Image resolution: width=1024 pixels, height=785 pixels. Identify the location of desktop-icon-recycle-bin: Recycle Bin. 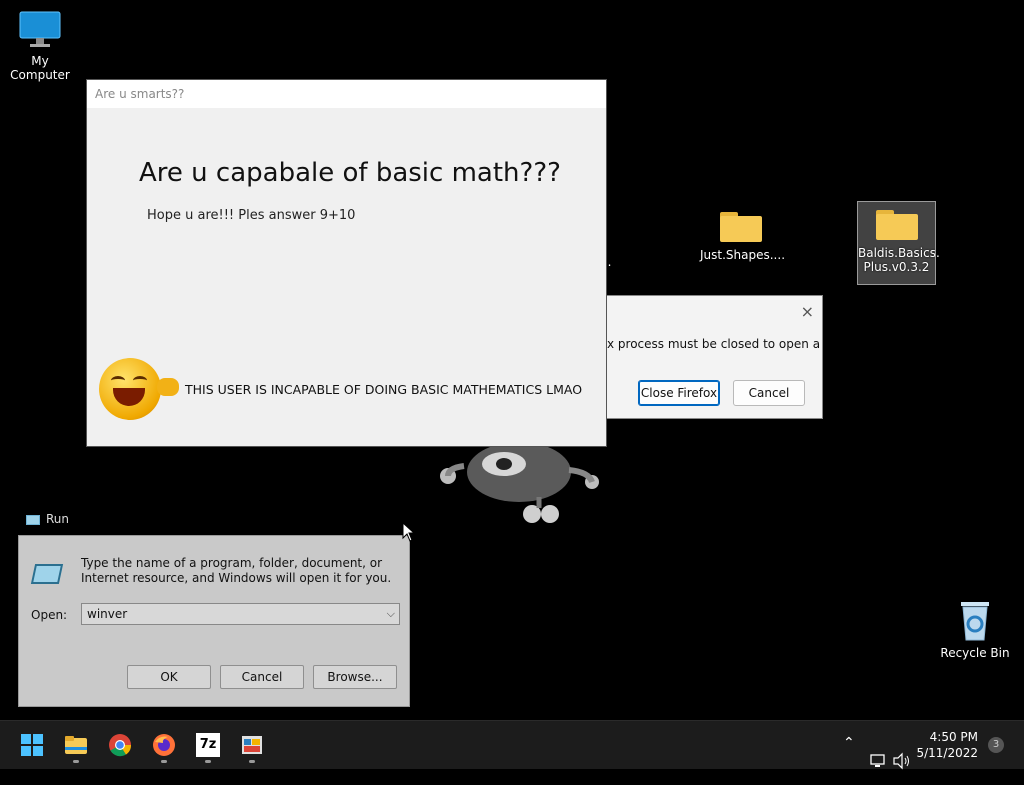
(975, 629).